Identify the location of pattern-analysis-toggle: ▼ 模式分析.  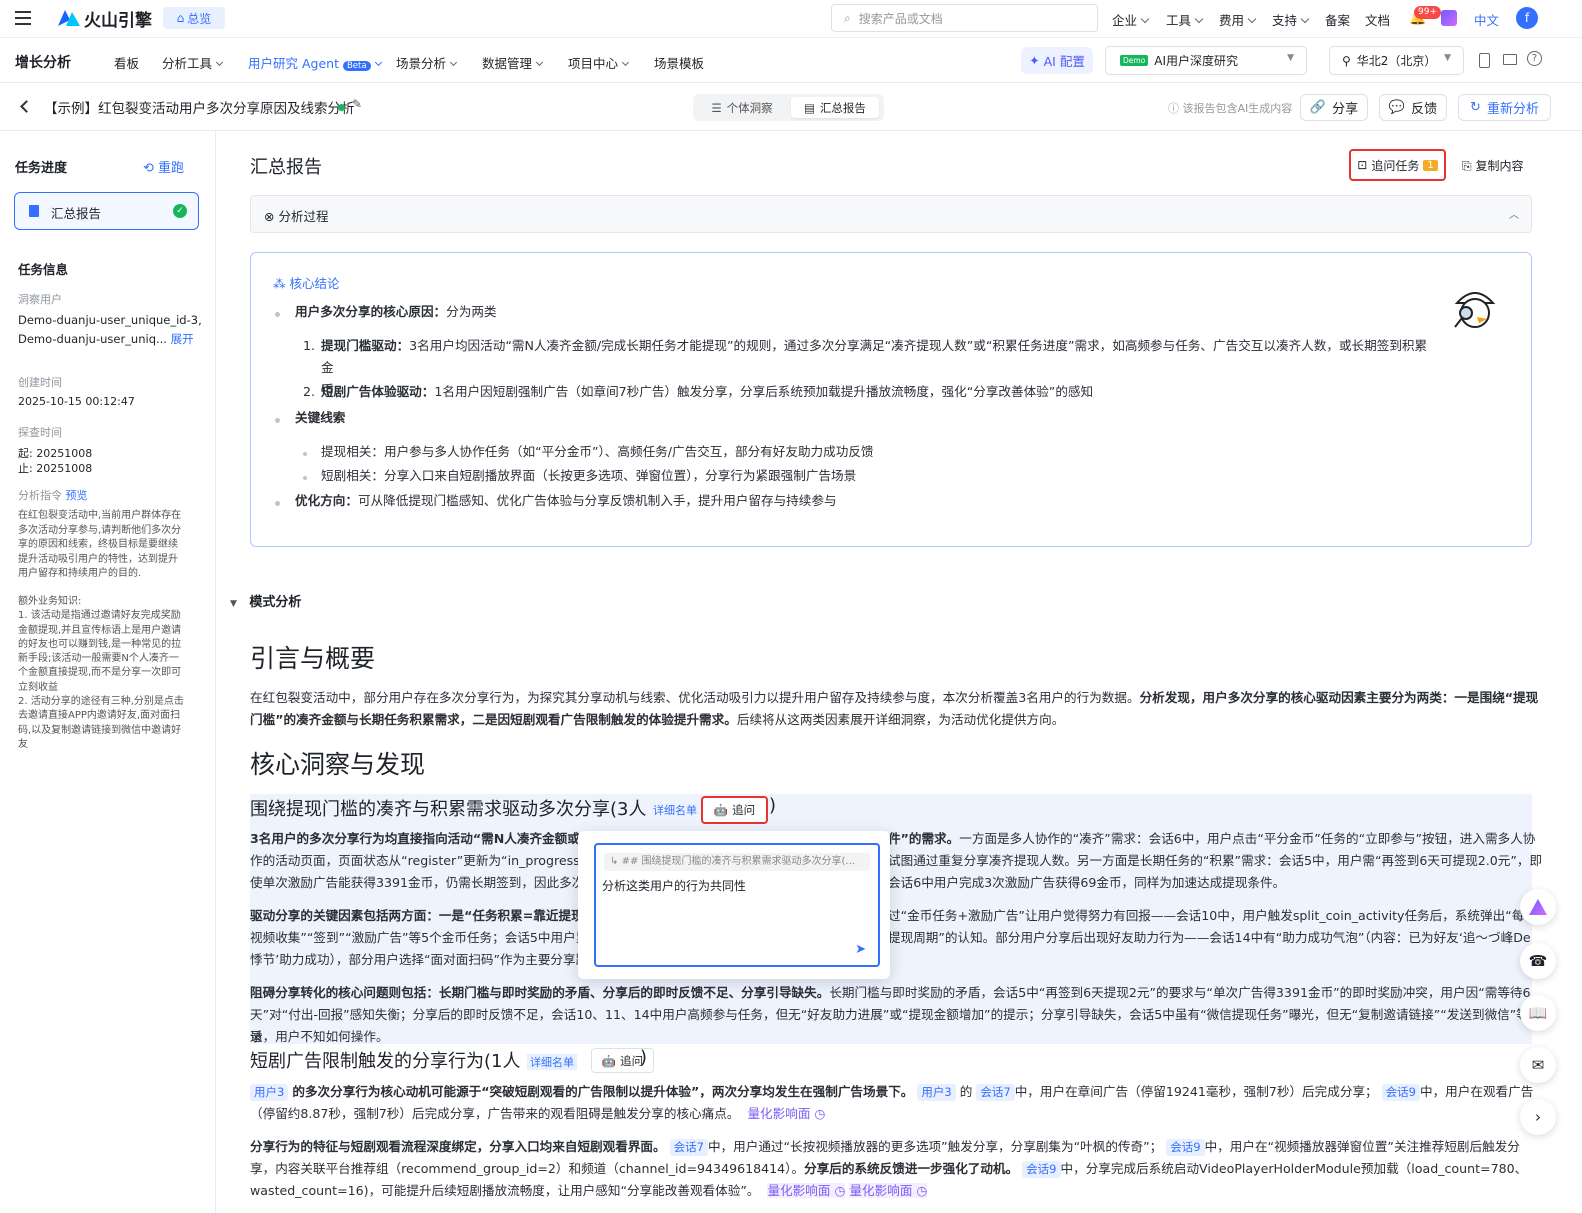
(265, 600).